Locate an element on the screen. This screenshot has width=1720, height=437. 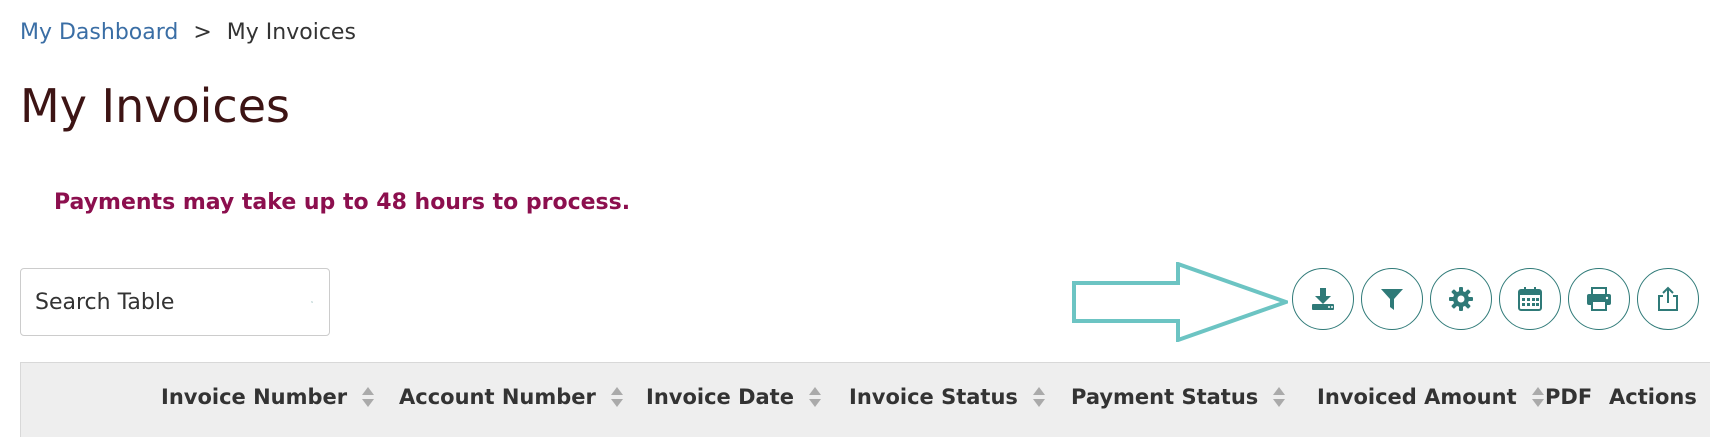
column-header-pdf: PDF is located at coordinates (1568, 397).